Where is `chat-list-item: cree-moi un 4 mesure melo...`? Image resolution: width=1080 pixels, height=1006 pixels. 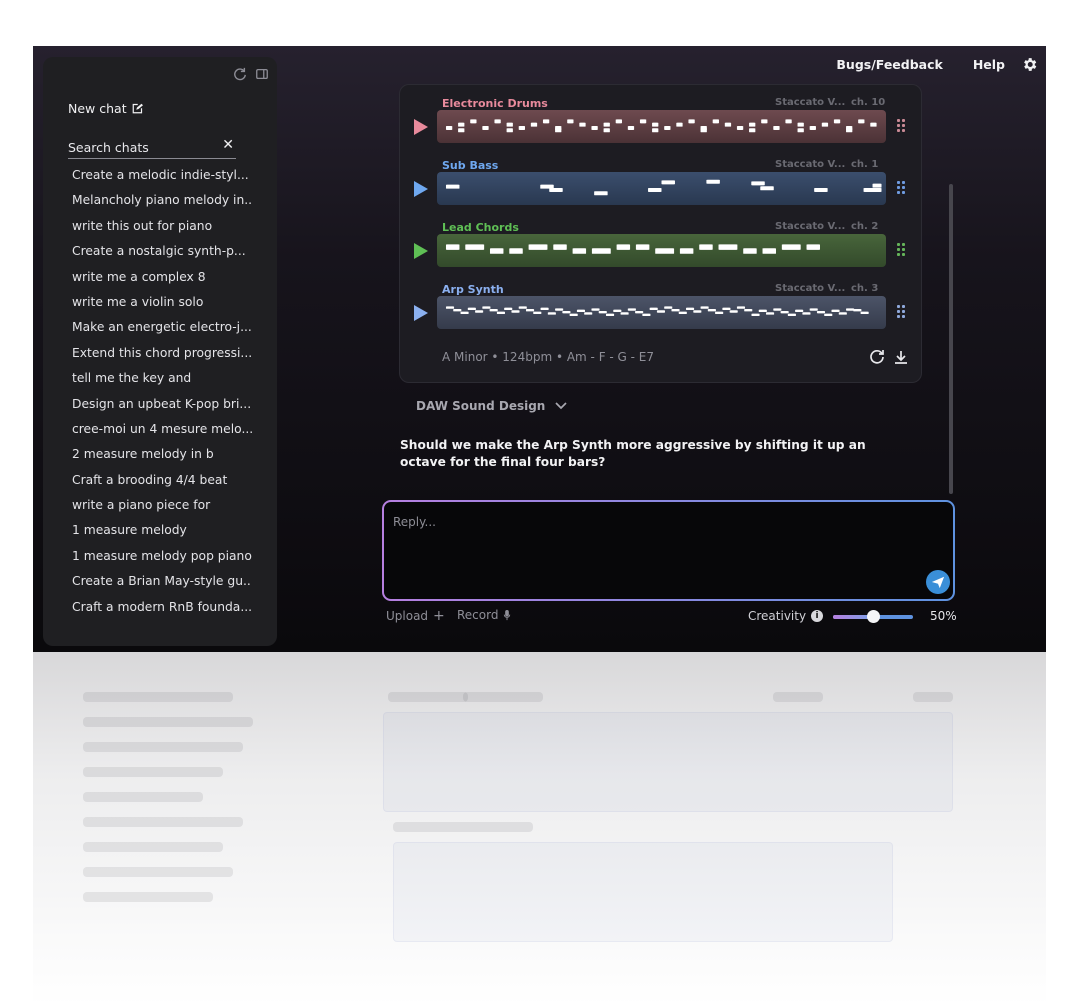
chat-list-item: cree-moi un 4 mesure melo... is located at coordinates (162, 432).